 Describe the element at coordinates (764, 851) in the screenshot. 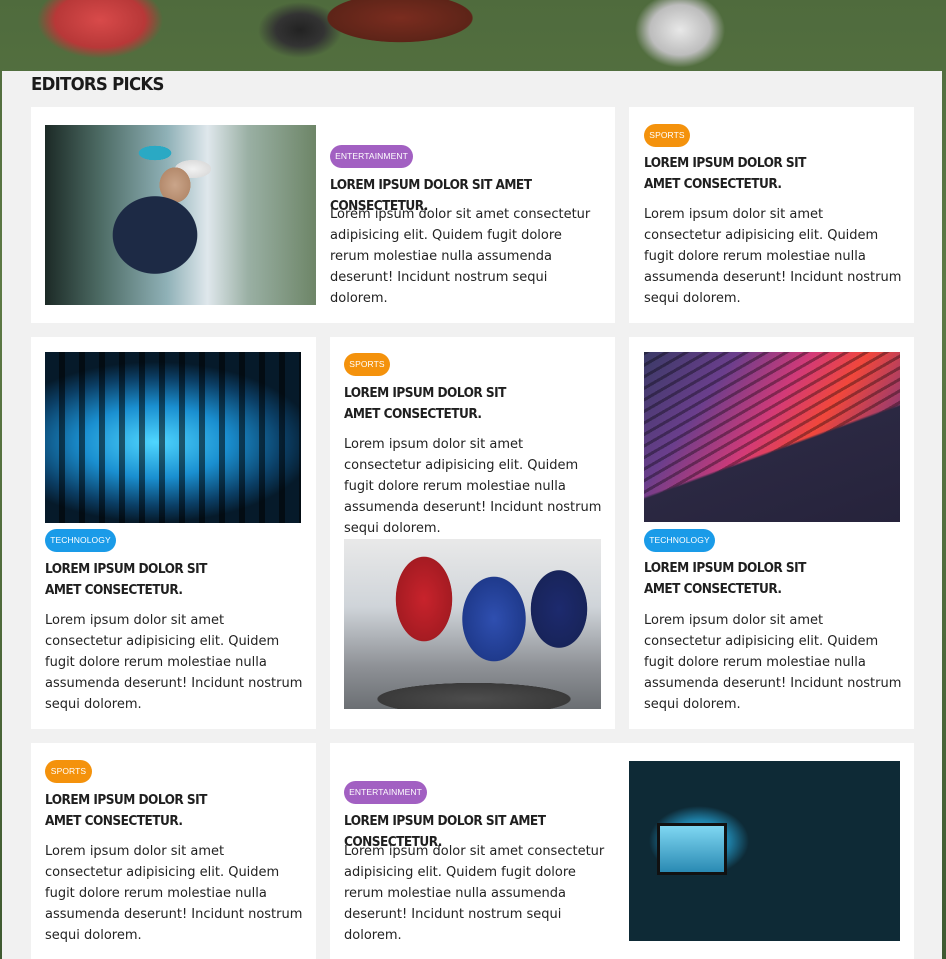

I see `article-image-video-camera` at that location.